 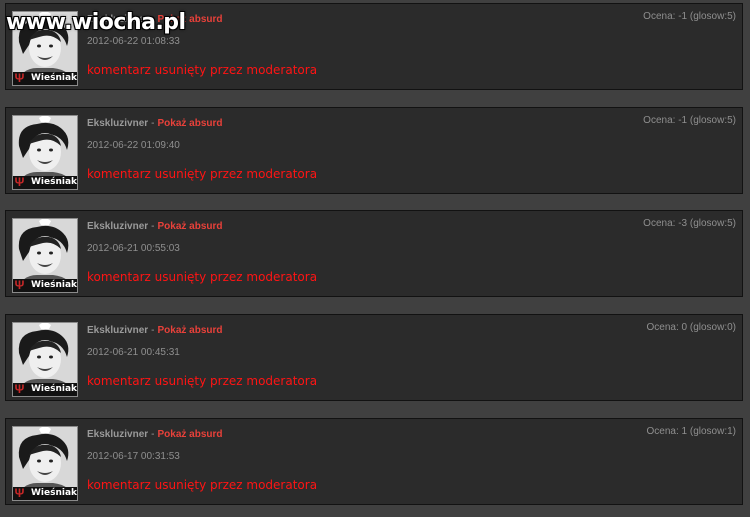 I want to click on comment-date: 2012-06-22 01:09:40, so click(x=133, y=145).